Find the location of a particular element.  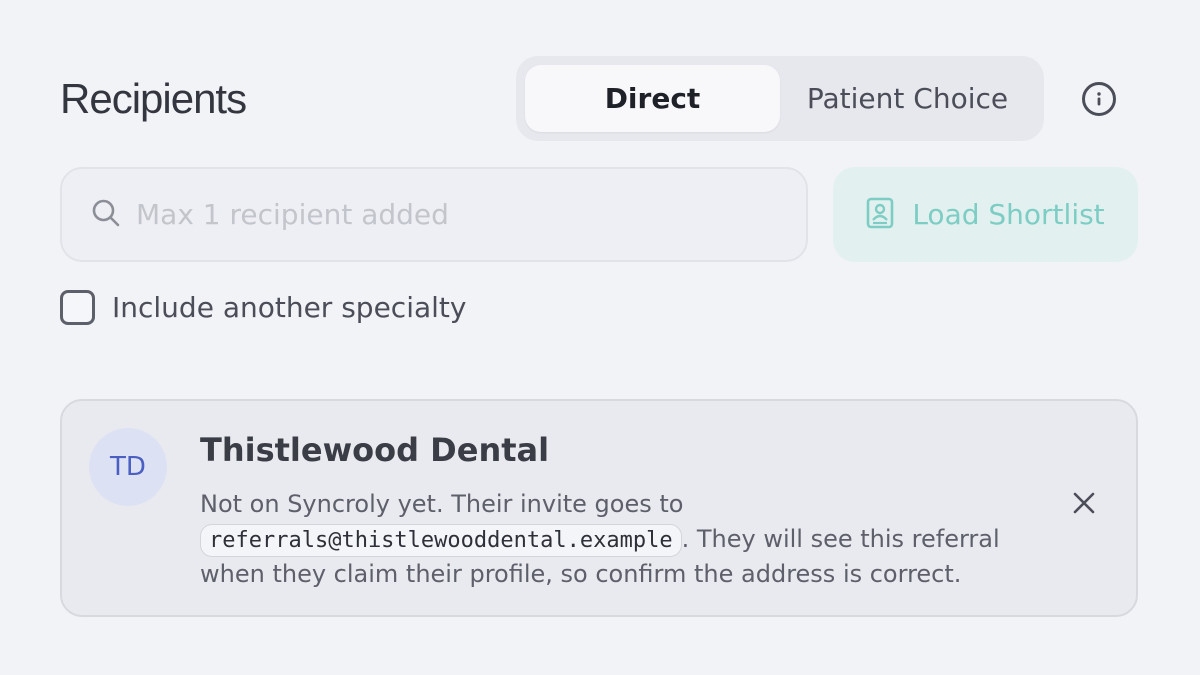

close-icon is located at coordinates (1084, 505).